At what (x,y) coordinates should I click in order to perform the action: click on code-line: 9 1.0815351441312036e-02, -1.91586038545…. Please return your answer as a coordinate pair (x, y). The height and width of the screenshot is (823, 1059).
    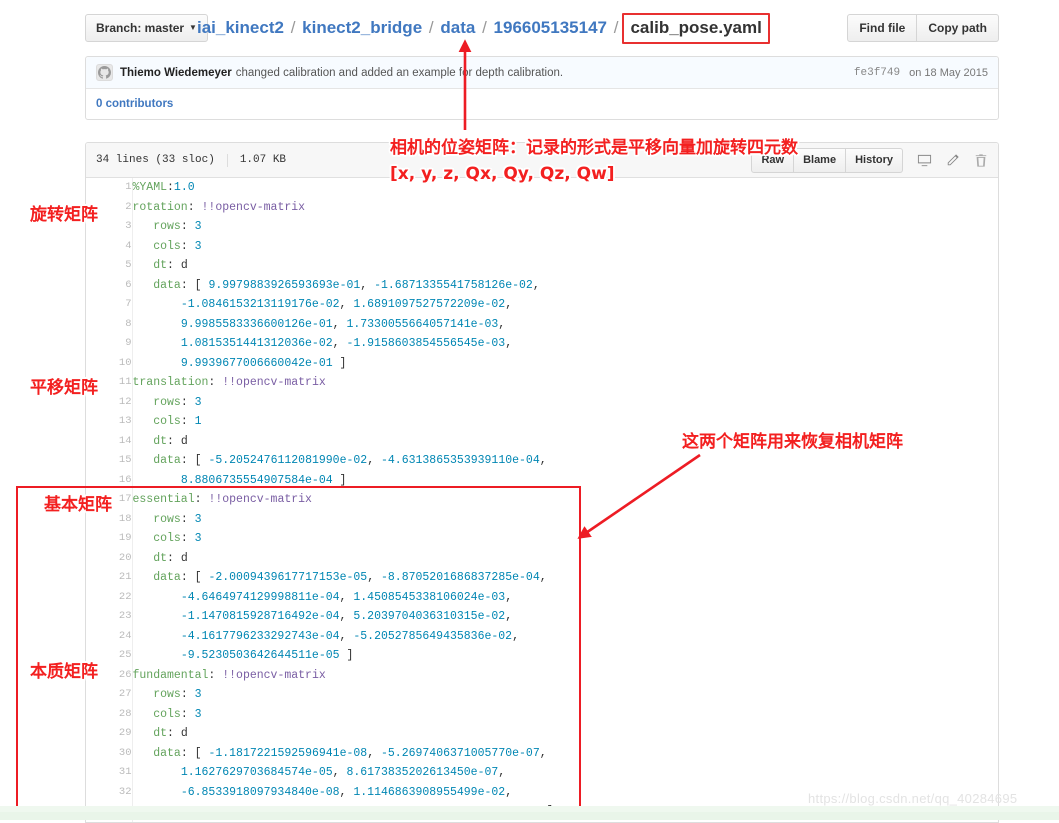
    Looking at the image, I should click on (542, 344).